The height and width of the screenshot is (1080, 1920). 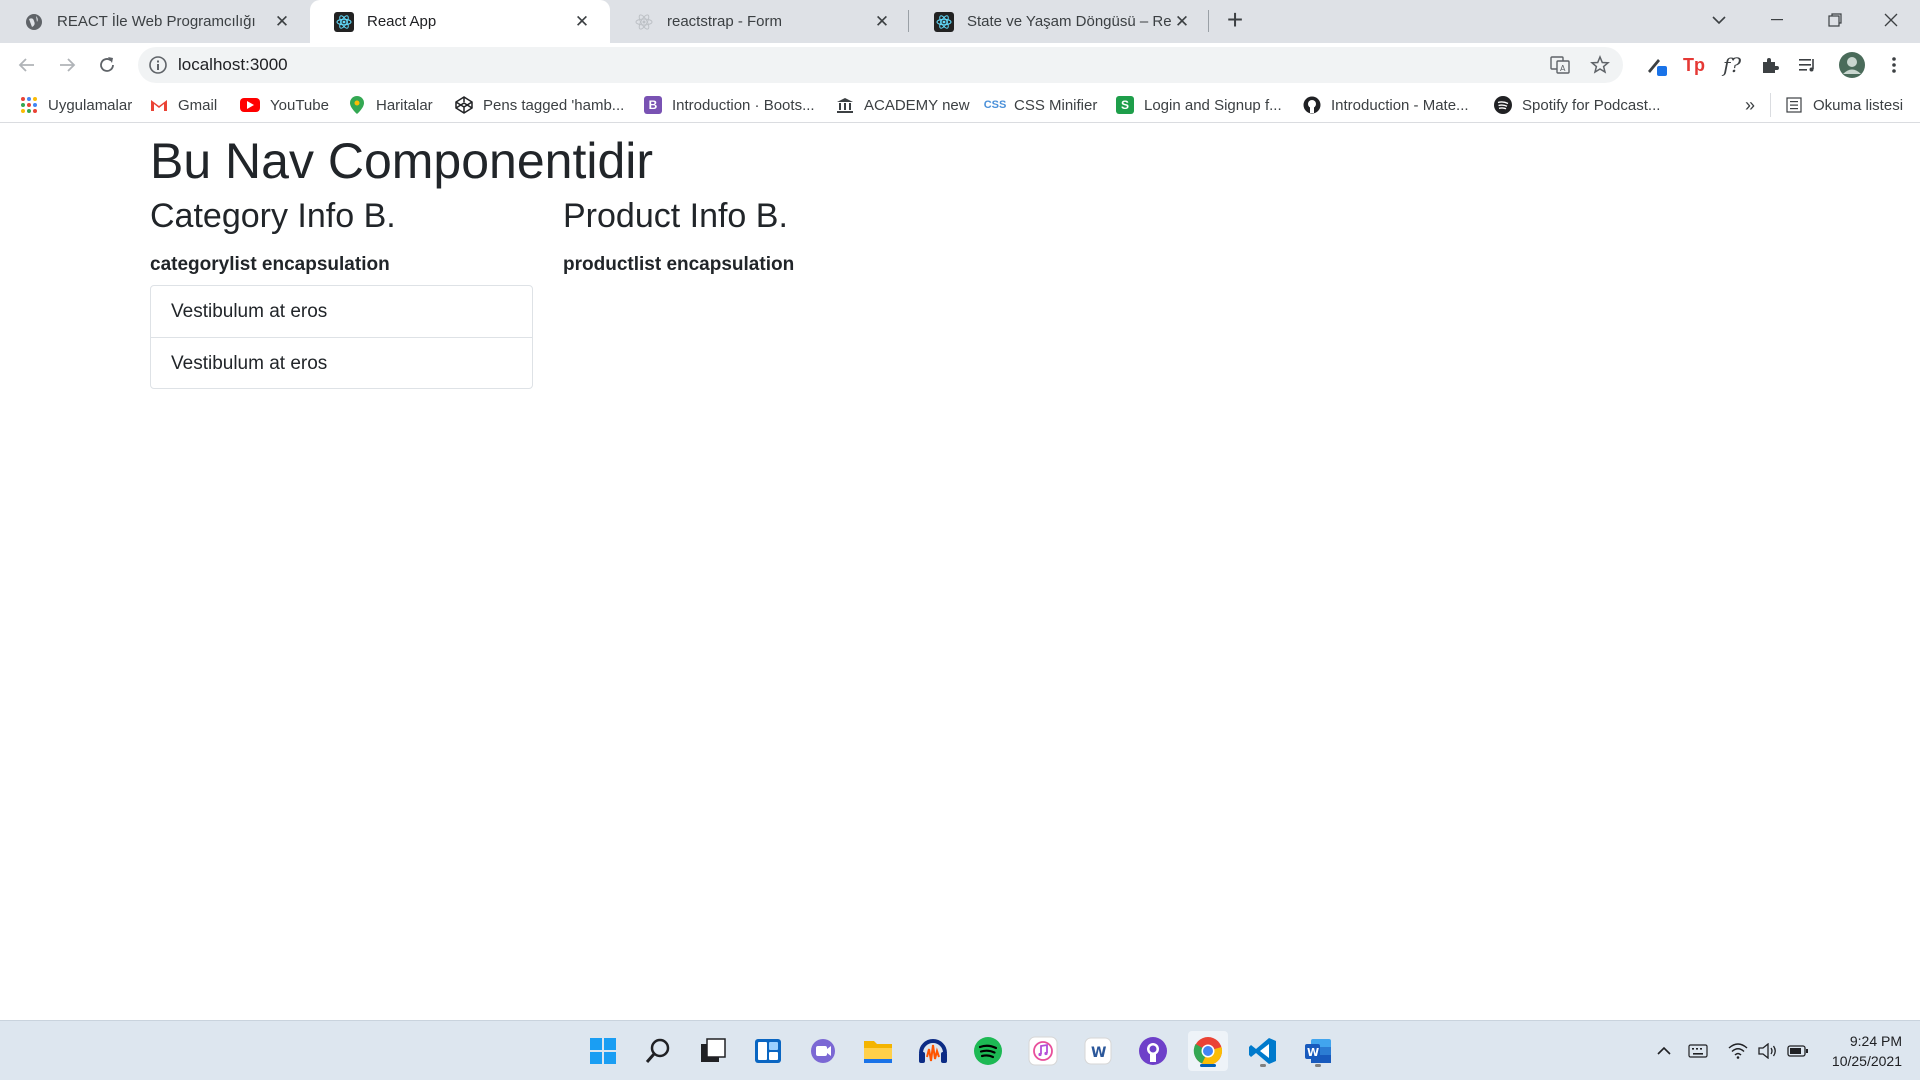 What do you see at coordinates (273, 216) in the screenshot?
I see `category-info-heading: Category Info B.` at bounding box center [273, 216].